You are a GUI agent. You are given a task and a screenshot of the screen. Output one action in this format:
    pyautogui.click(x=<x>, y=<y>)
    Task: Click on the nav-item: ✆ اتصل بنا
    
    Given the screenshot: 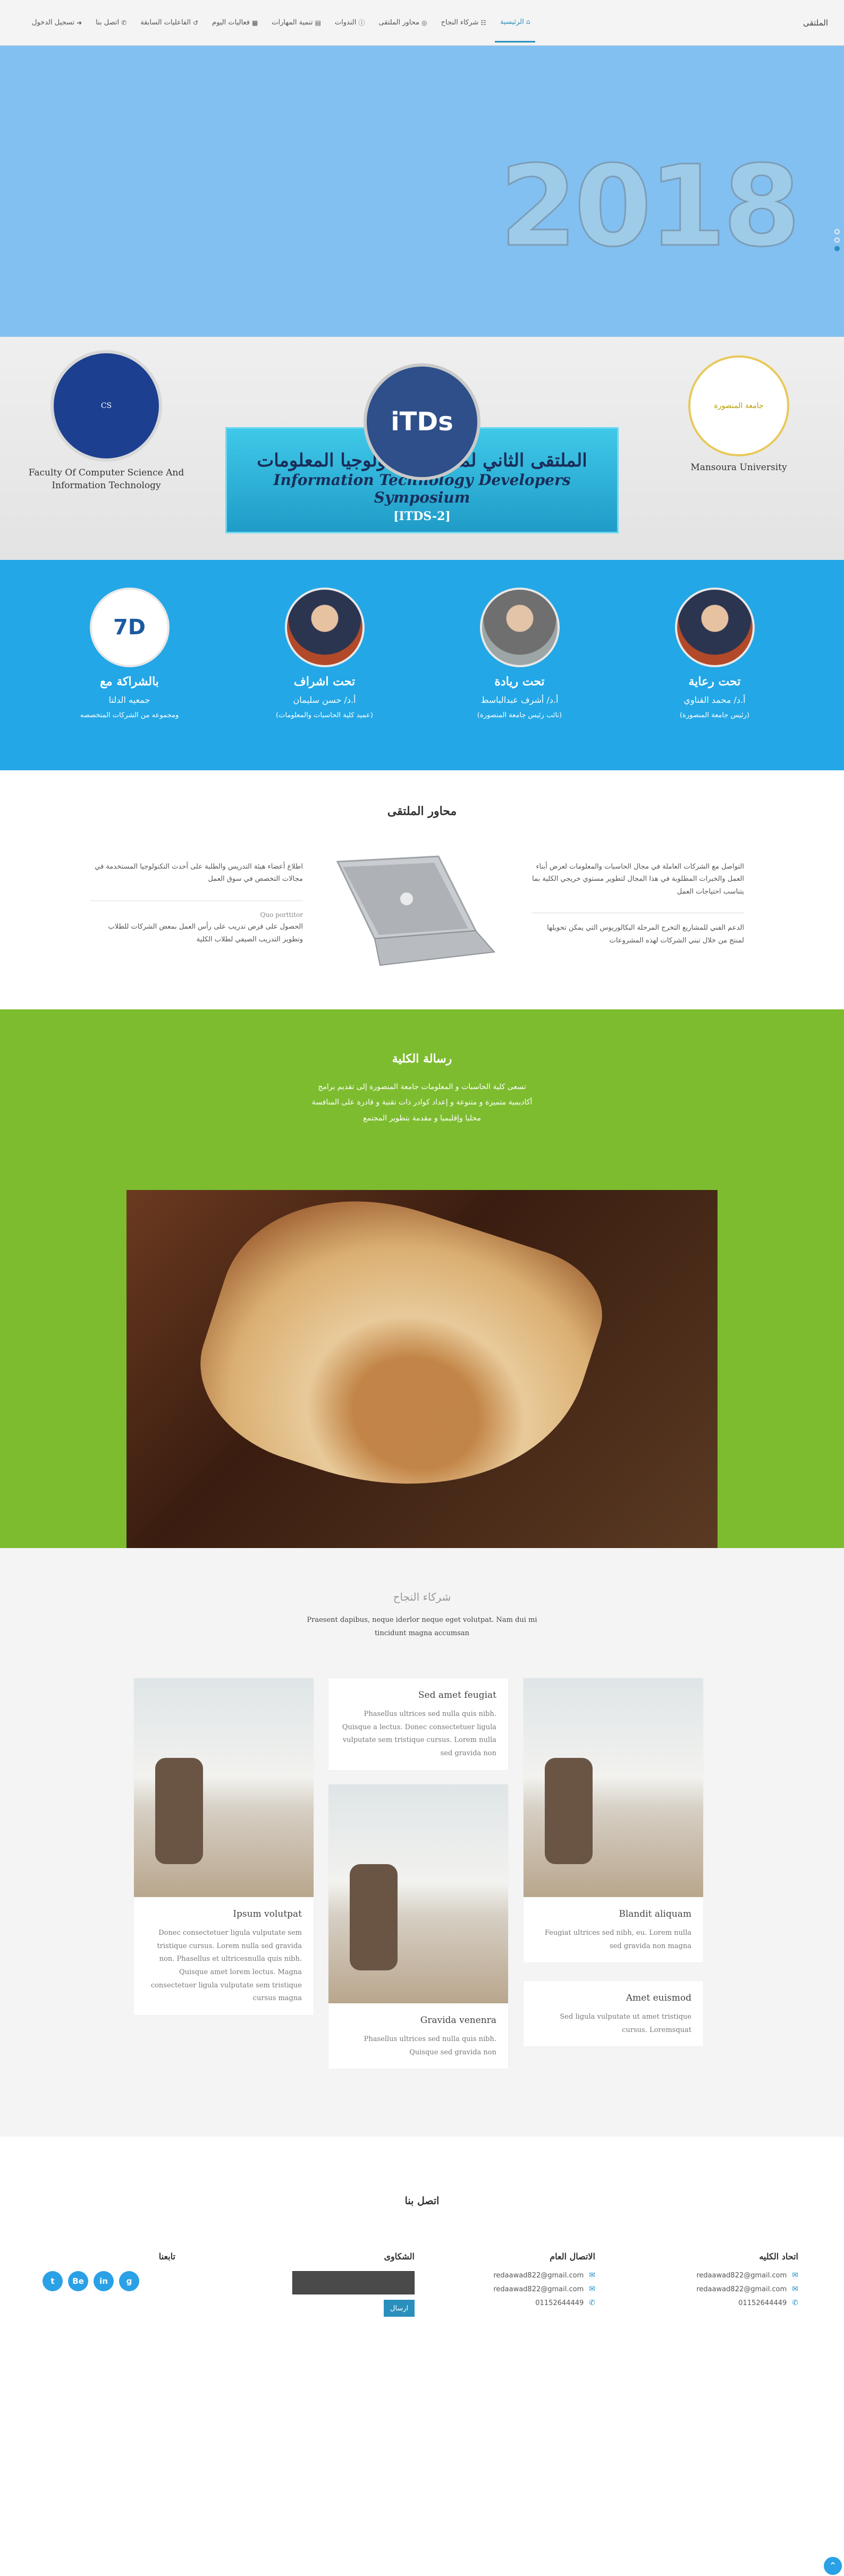 What is the action you would take?
    pyautogui.click(x=111, y=22)
    